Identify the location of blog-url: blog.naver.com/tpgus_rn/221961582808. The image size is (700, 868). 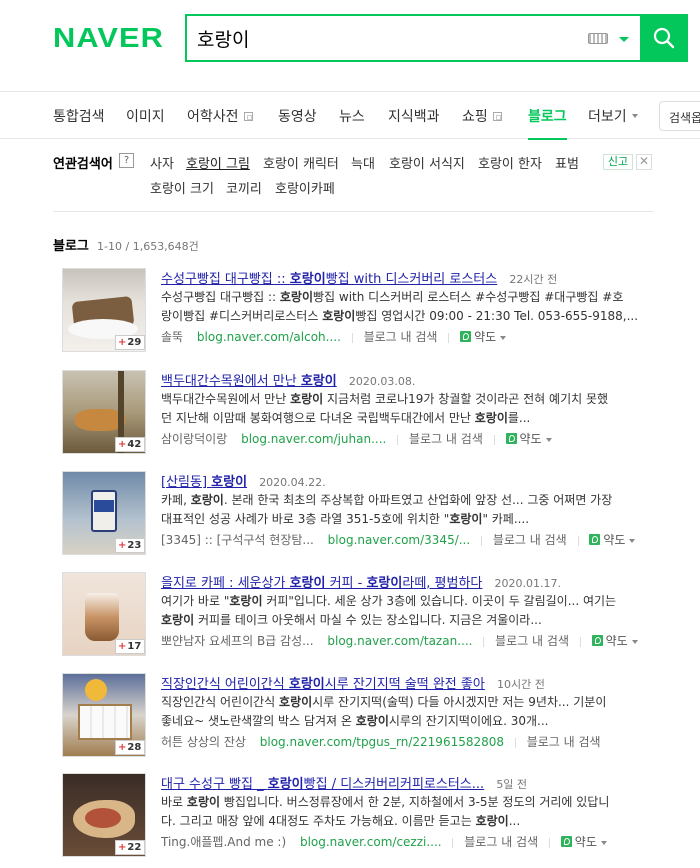
(382, 742).